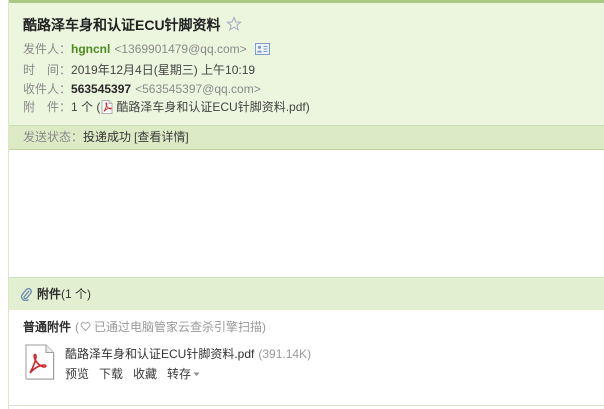  I want to click on attachment-group: 普通附件( 已通过电脑管家云查杀引擎扫描), so click(144, 327).